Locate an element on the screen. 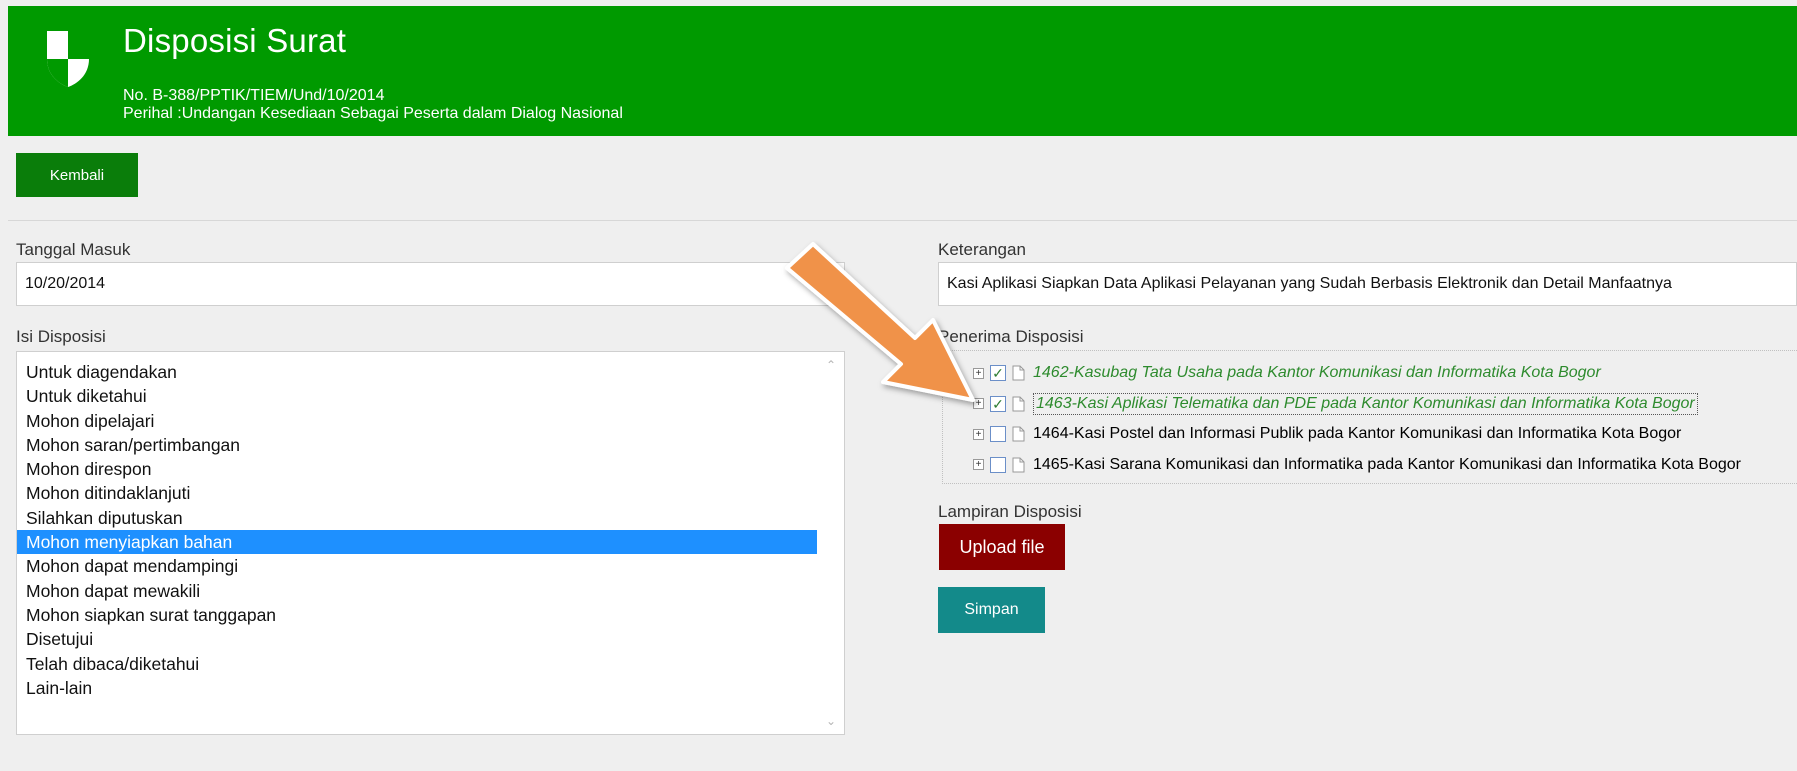 The image size is (1797, 771). upload-file-button: Upload file is located at coordinates (1002, 547).